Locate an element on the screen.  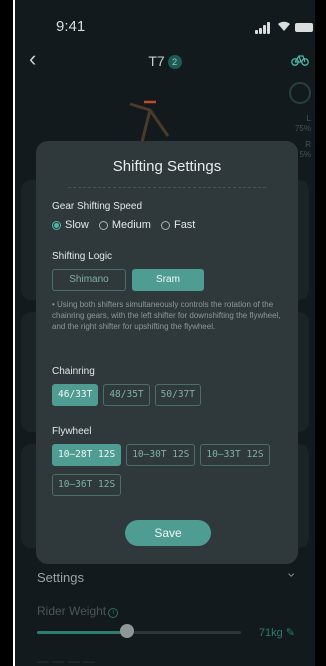
chainring-option: 48/35T is located at coordinates (126, 395).